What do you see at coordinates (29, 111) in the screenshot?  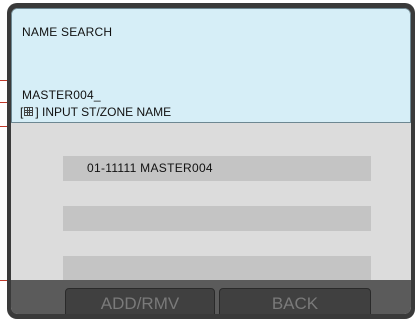 I see `keyboard-icon` at bounding box center [29, 111].